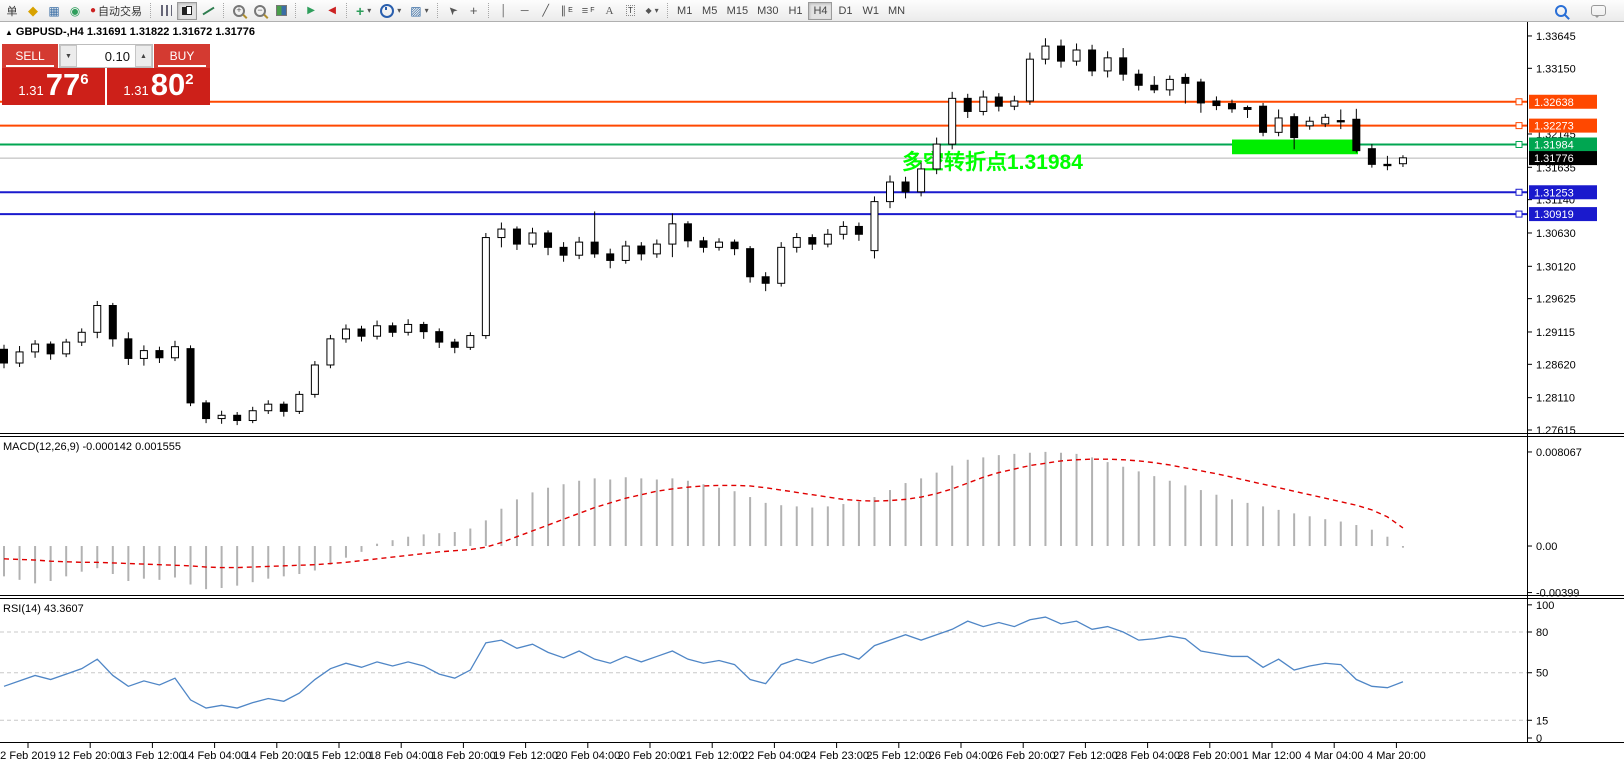 This screenshot has width=1624, height=773. Describe the element at coordinates (453, 11) in the screenshot. I see `cursor-tool-button: ➤` at that location.